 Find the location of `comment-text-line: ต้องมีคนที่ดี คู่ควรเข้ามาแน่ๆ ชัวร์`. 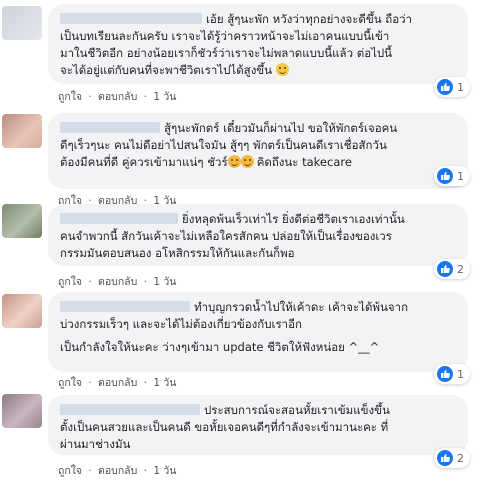

comment-text-line: ต้องมีคนที่ดี คู่ควรเข้ามาแน่ๆ ชัวร์ is located at coordinates (144, 162).